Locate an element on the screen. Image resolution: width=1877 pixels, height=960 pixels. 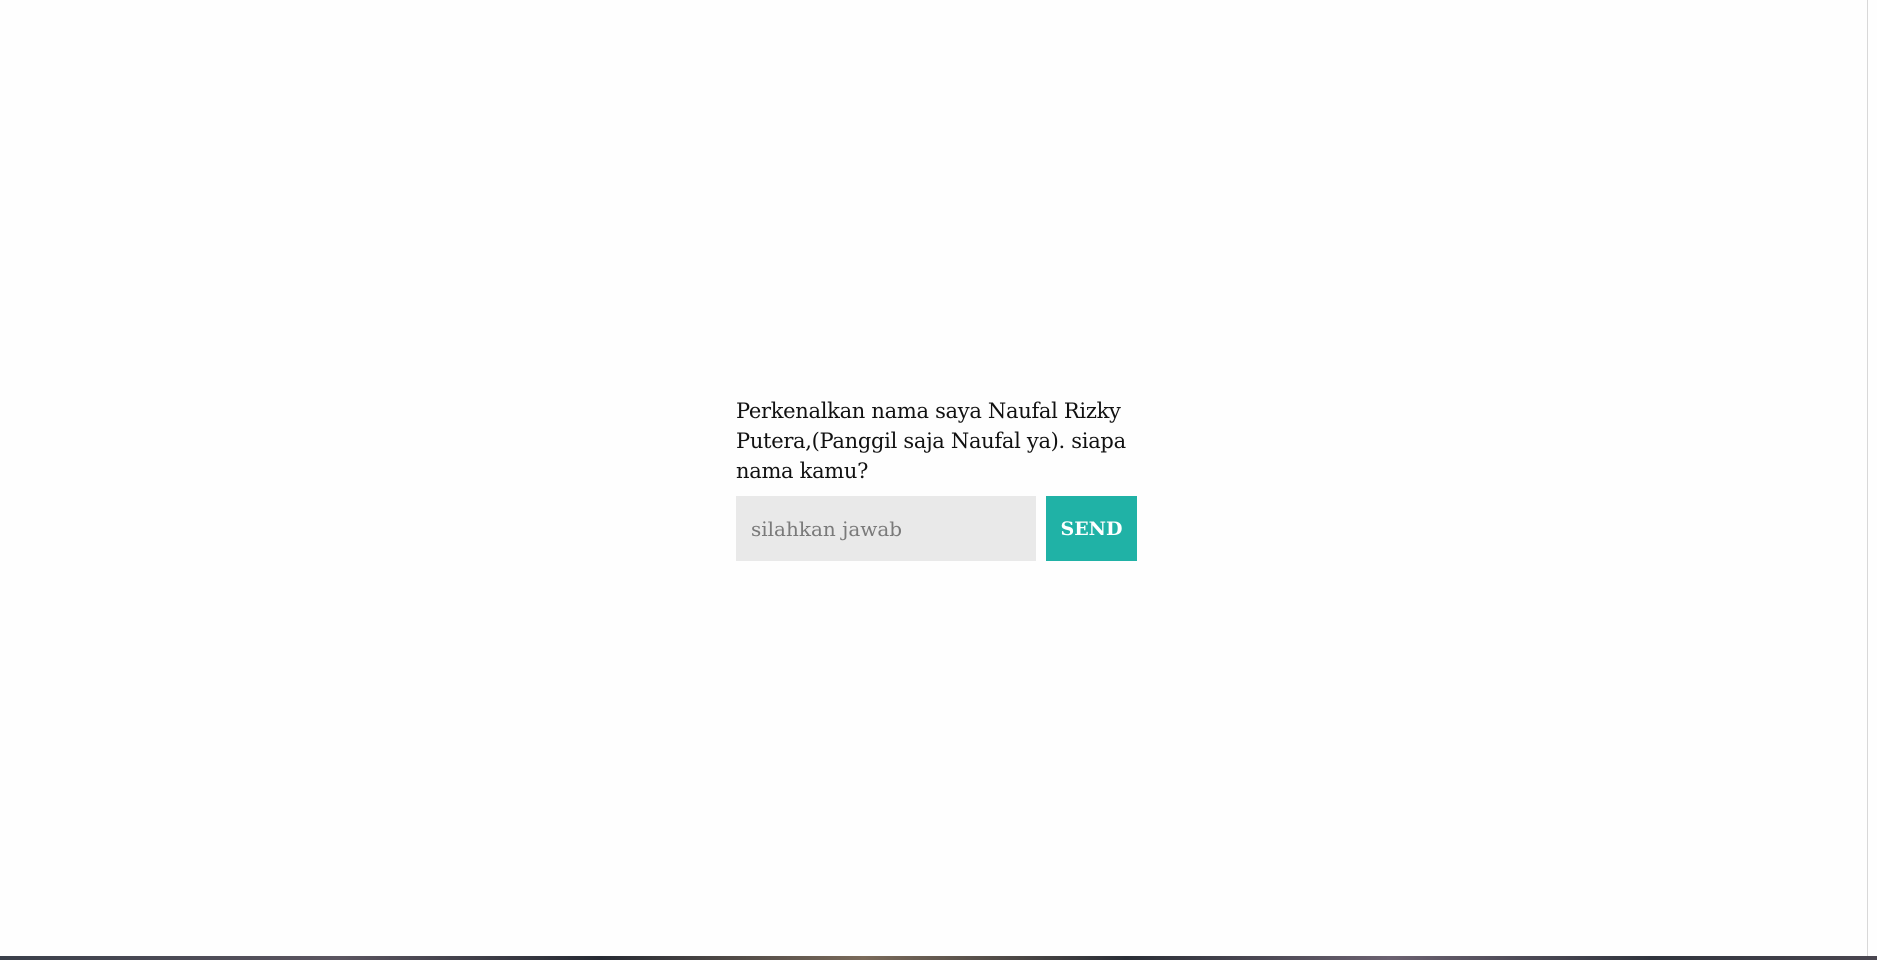
answer-form: SEND is located at coordinates (937, 528).